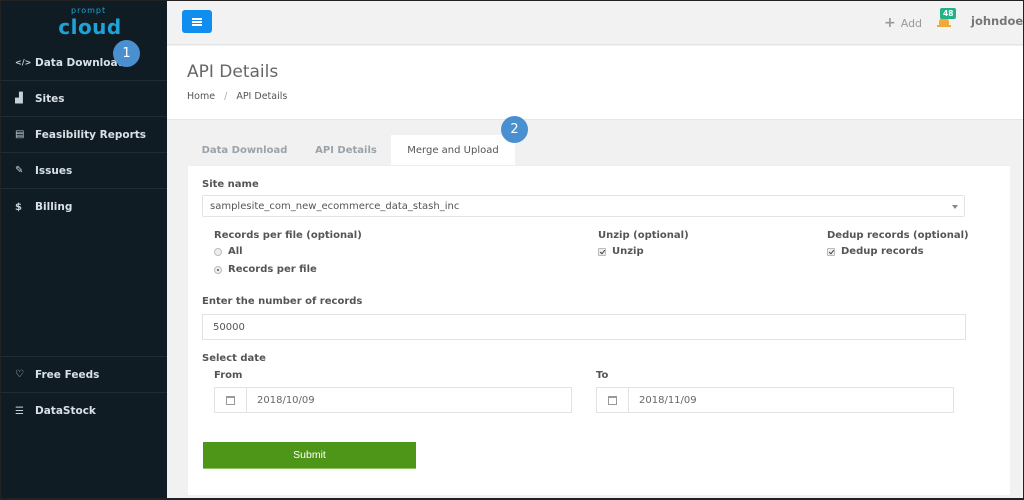 This screenshot has height=500, width=1024. I want to click on tab-data-download: Data Download, so click(244, 150).